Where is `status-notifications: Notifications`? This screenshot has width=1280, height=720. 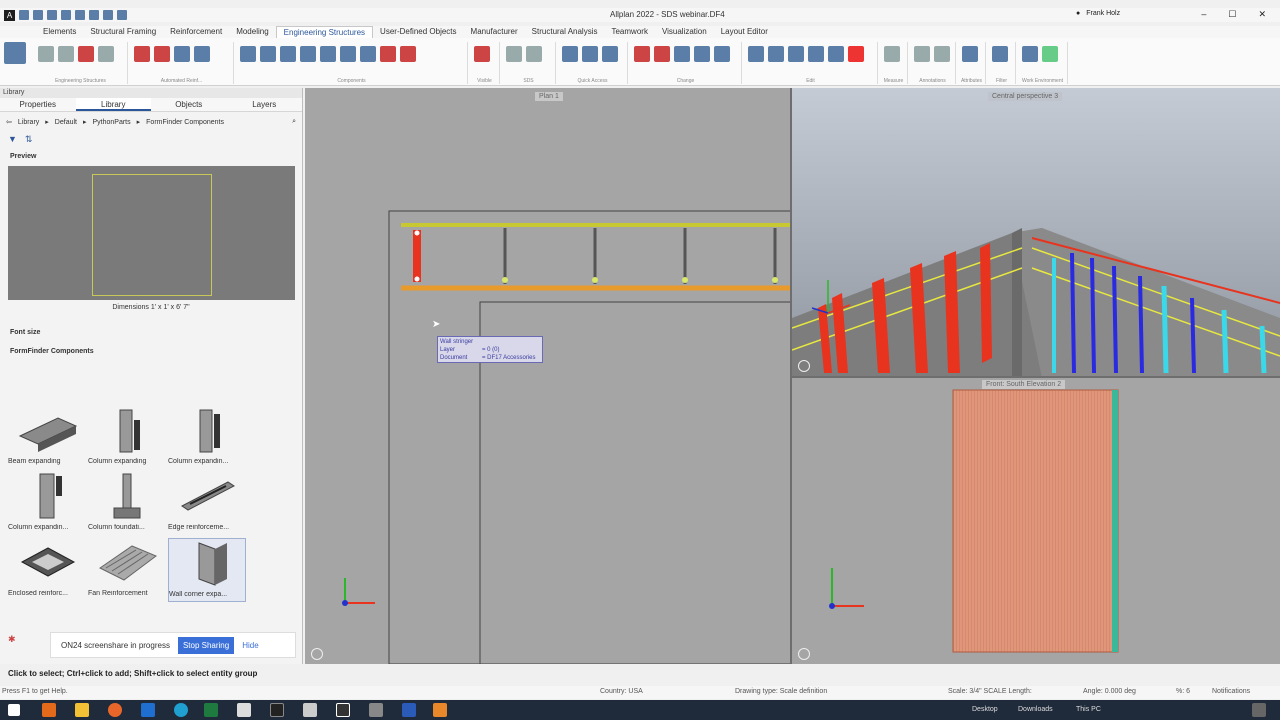
status-notifications: Notifications is located at coordinates (1231, 691).